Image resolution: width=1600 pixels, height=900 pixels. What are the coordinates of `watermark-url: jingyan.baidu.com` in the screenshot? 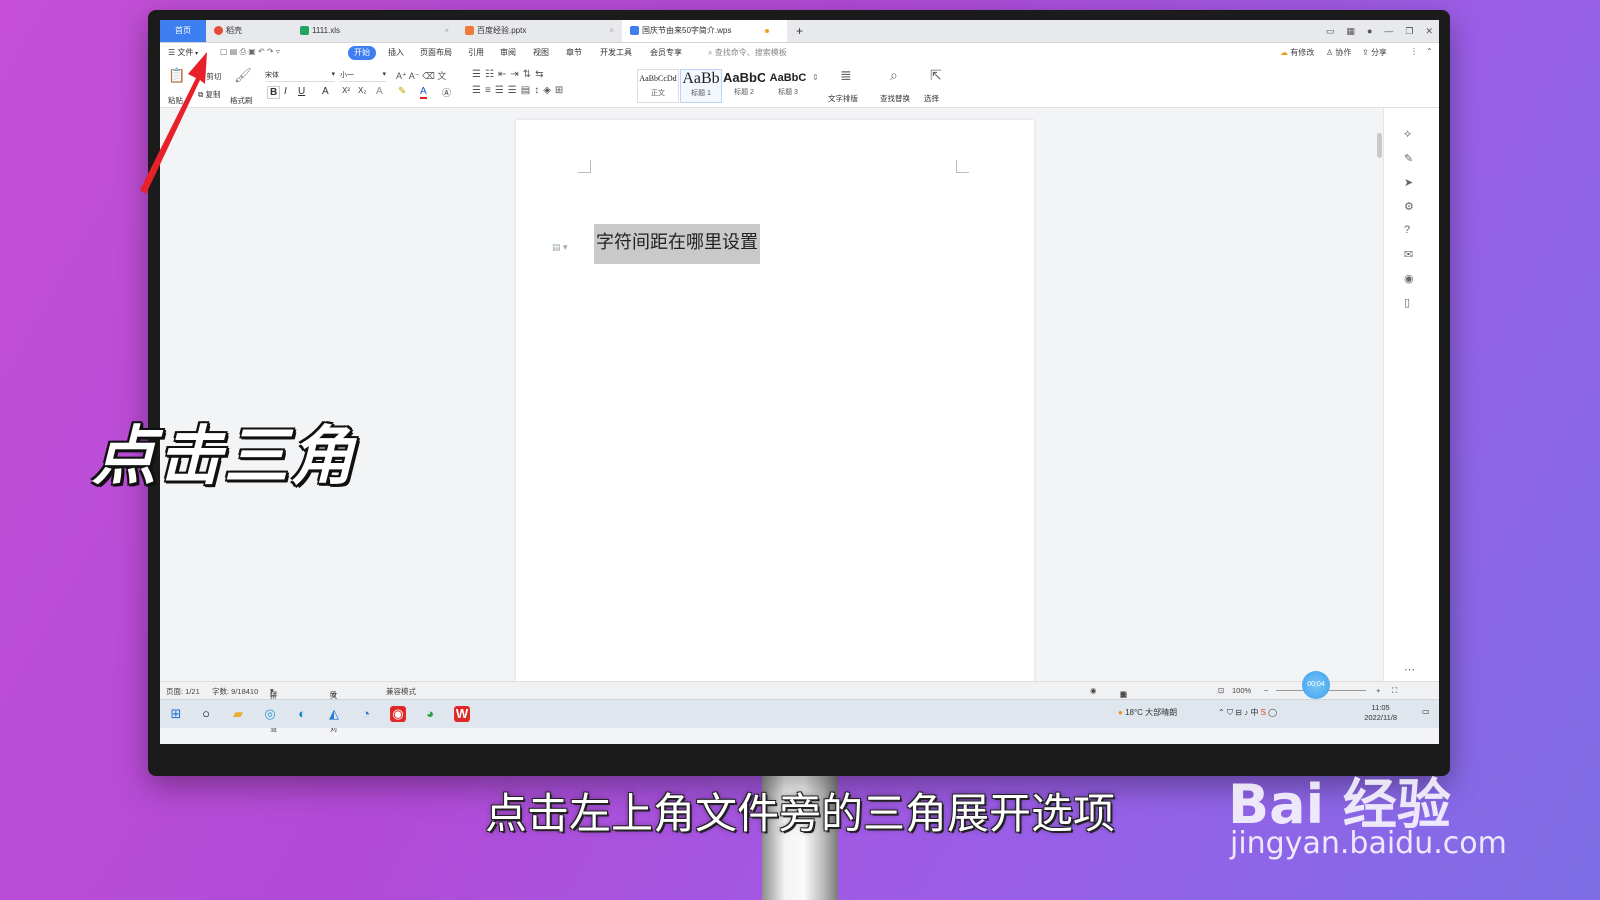 It's located at (1368, 843).